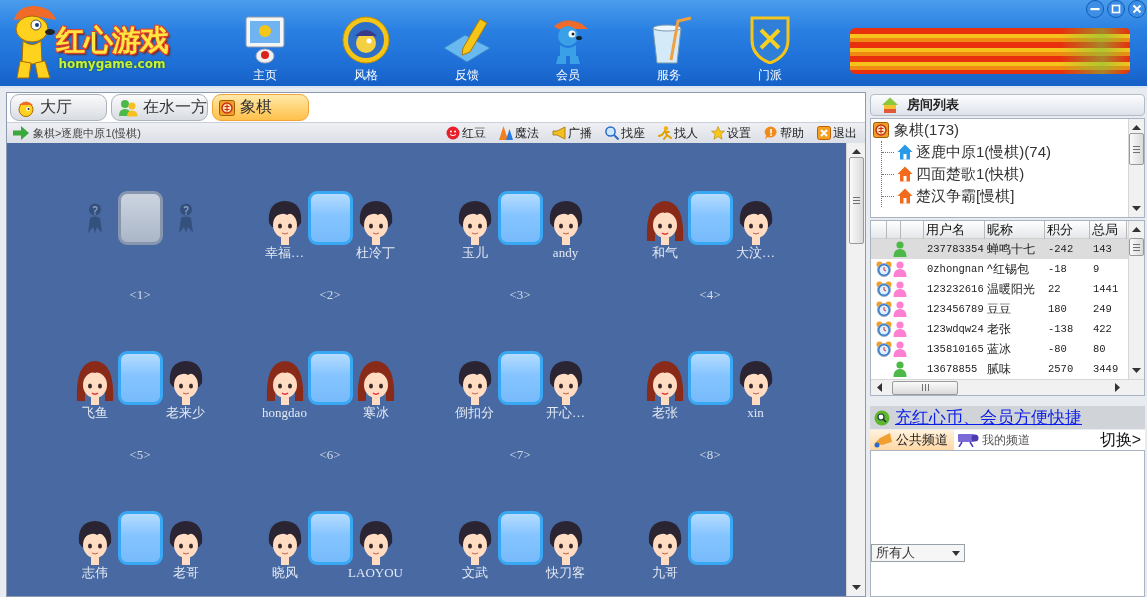  Describe the element at coordinates (265, 41) in the screenshot. I see `nav-button: 主页` at that location.